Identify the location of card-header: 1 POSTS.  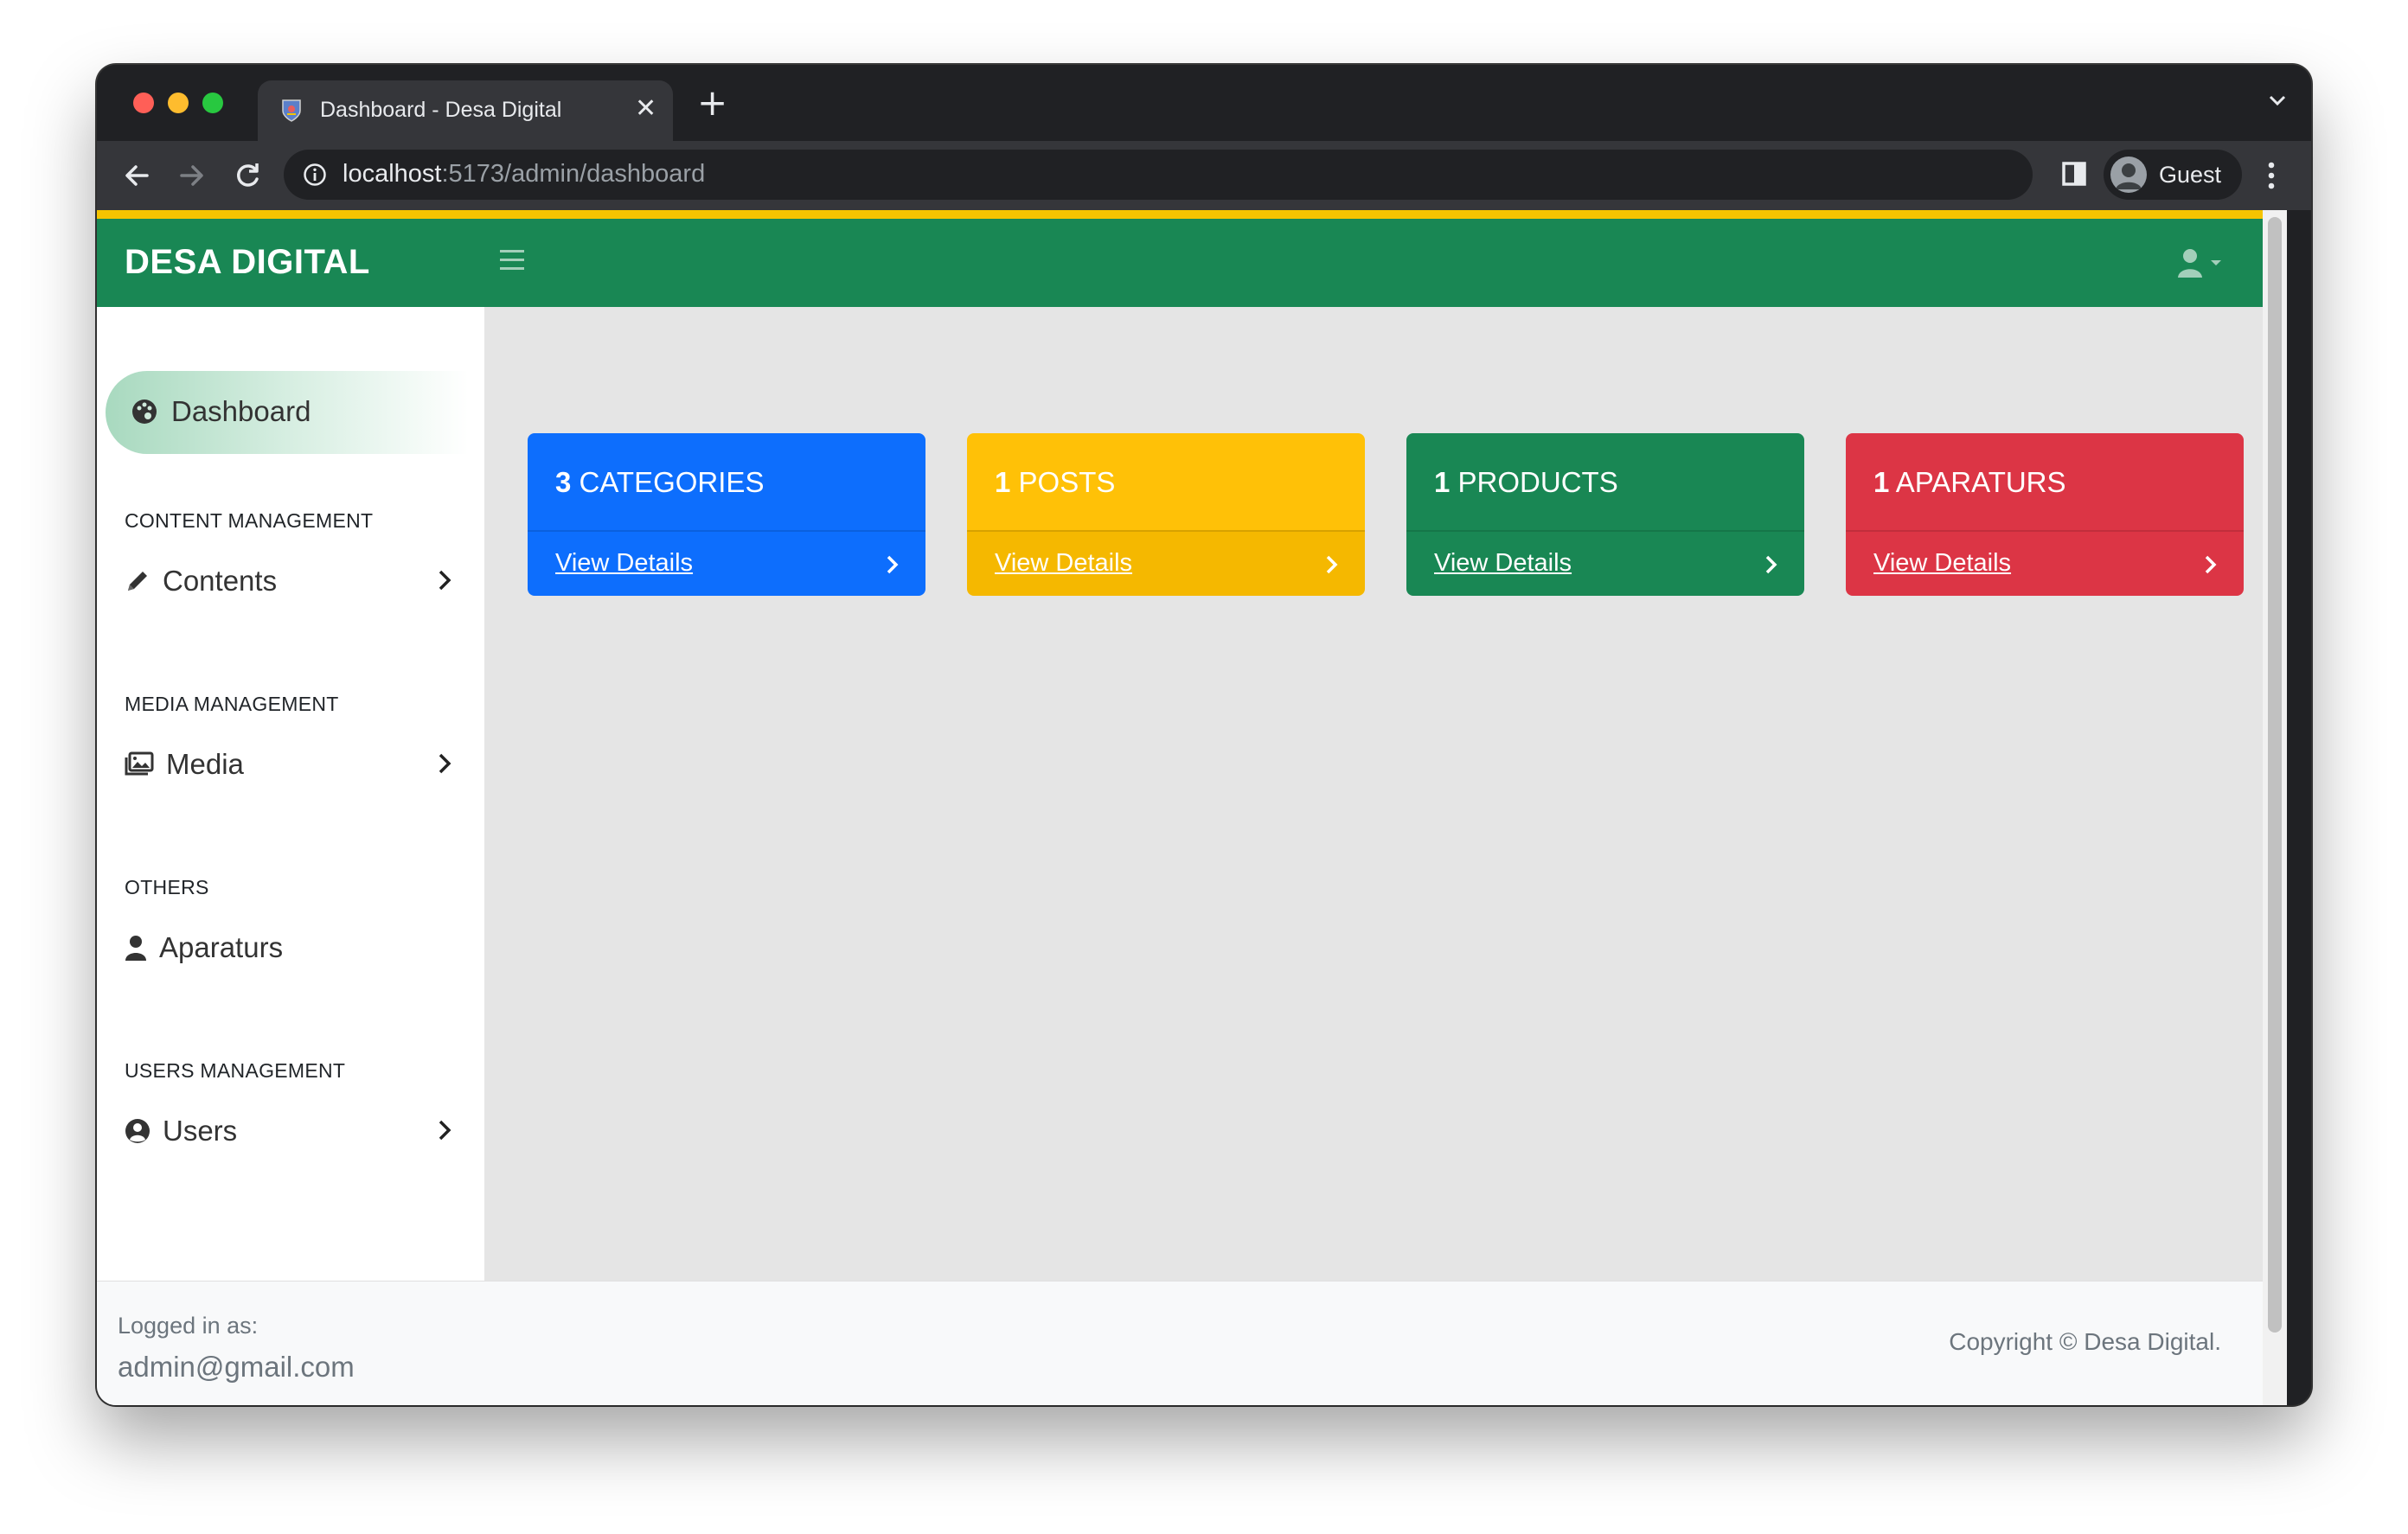
(1166, 482).